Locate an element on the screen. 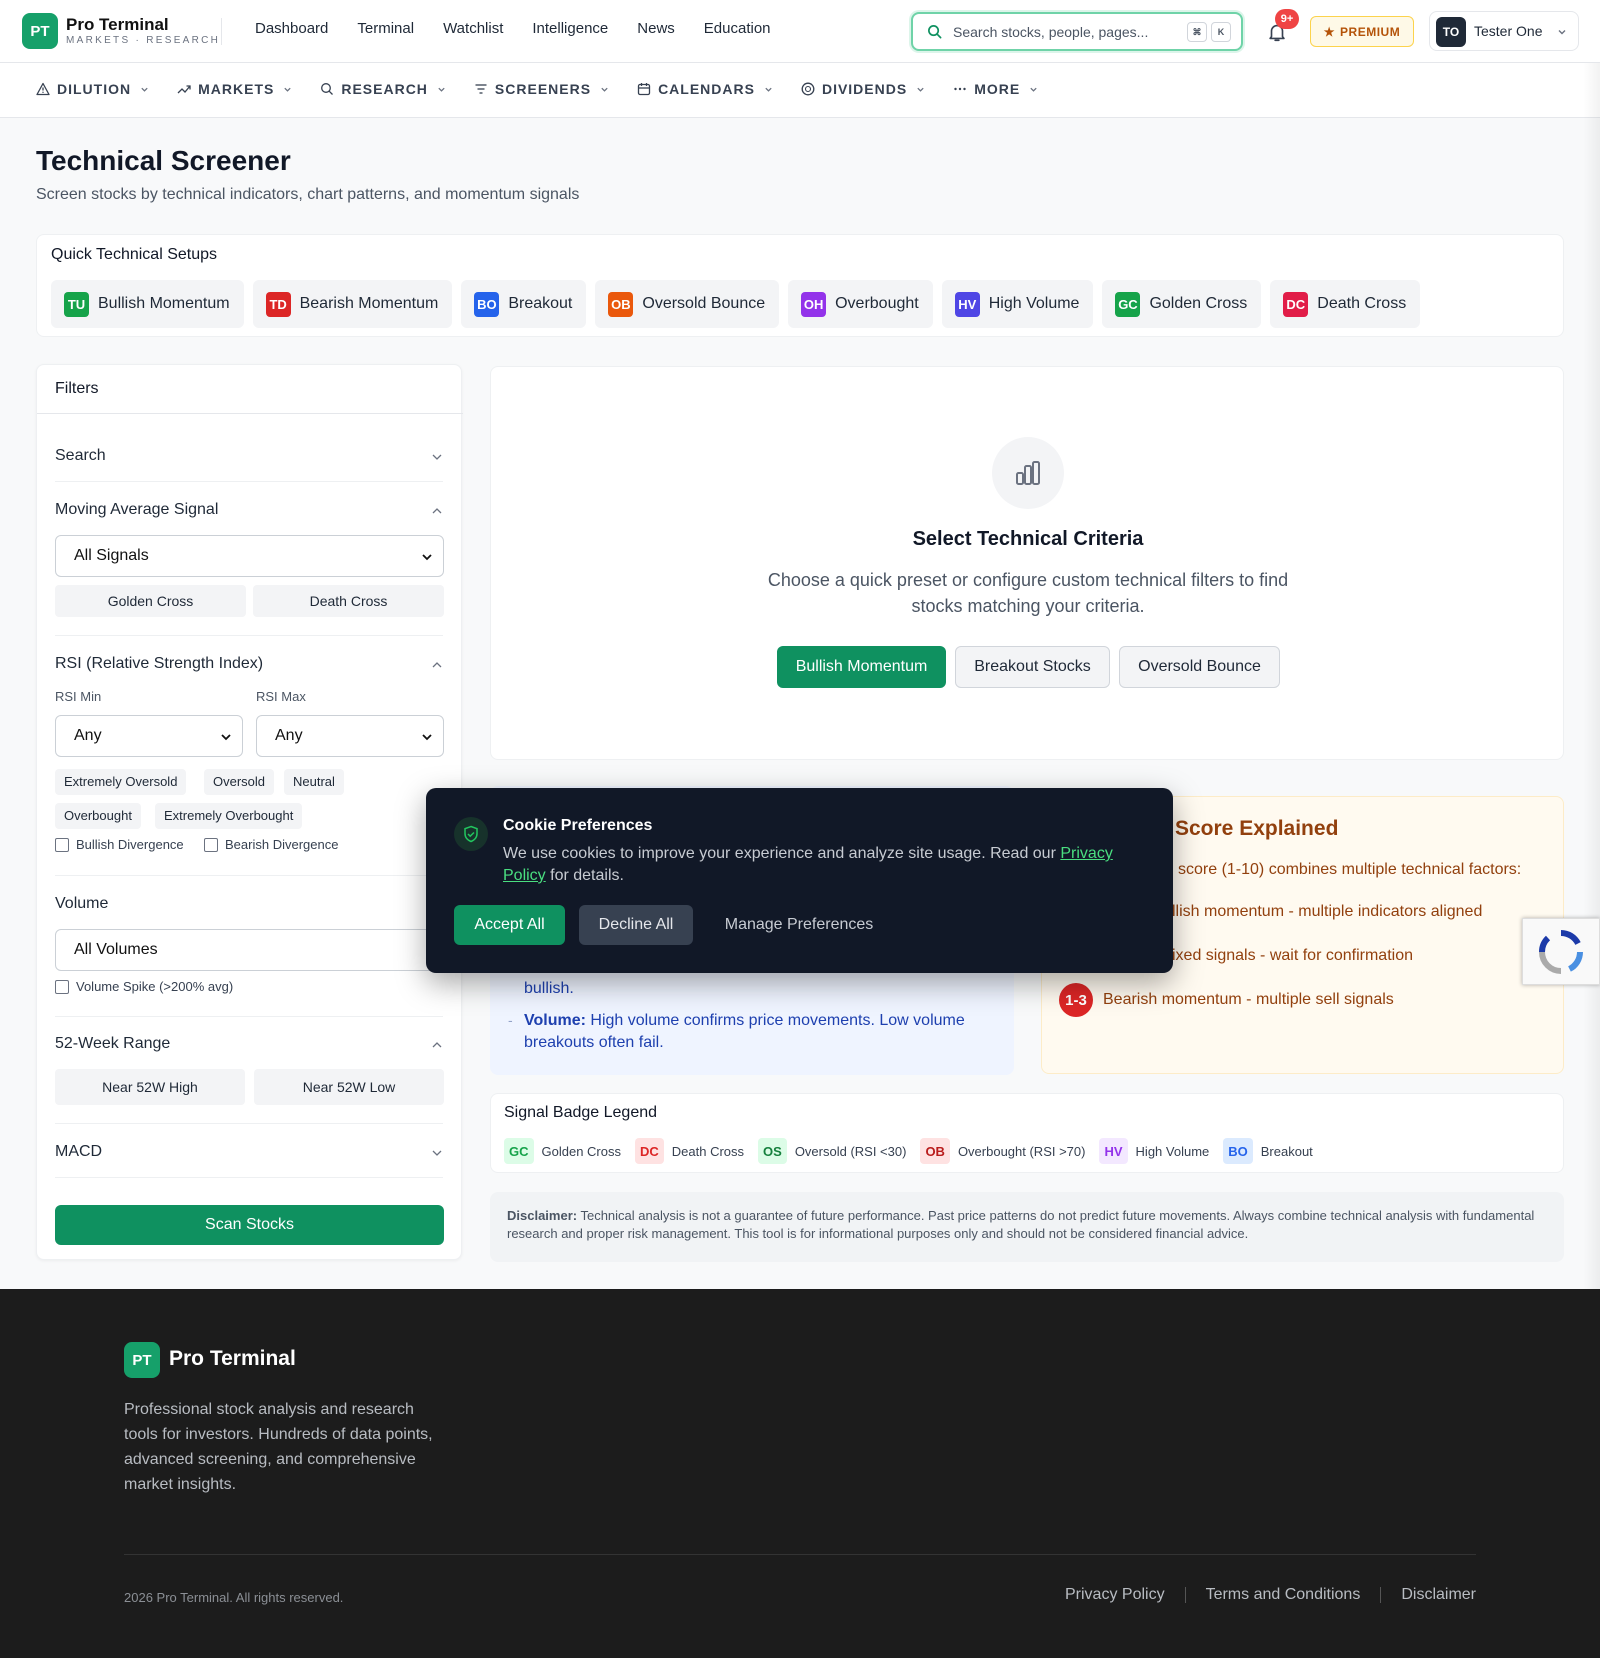 This screenshot has width=1600, height=1658. nav-dashboard: Dashboard is located at coordinates (291, 28).